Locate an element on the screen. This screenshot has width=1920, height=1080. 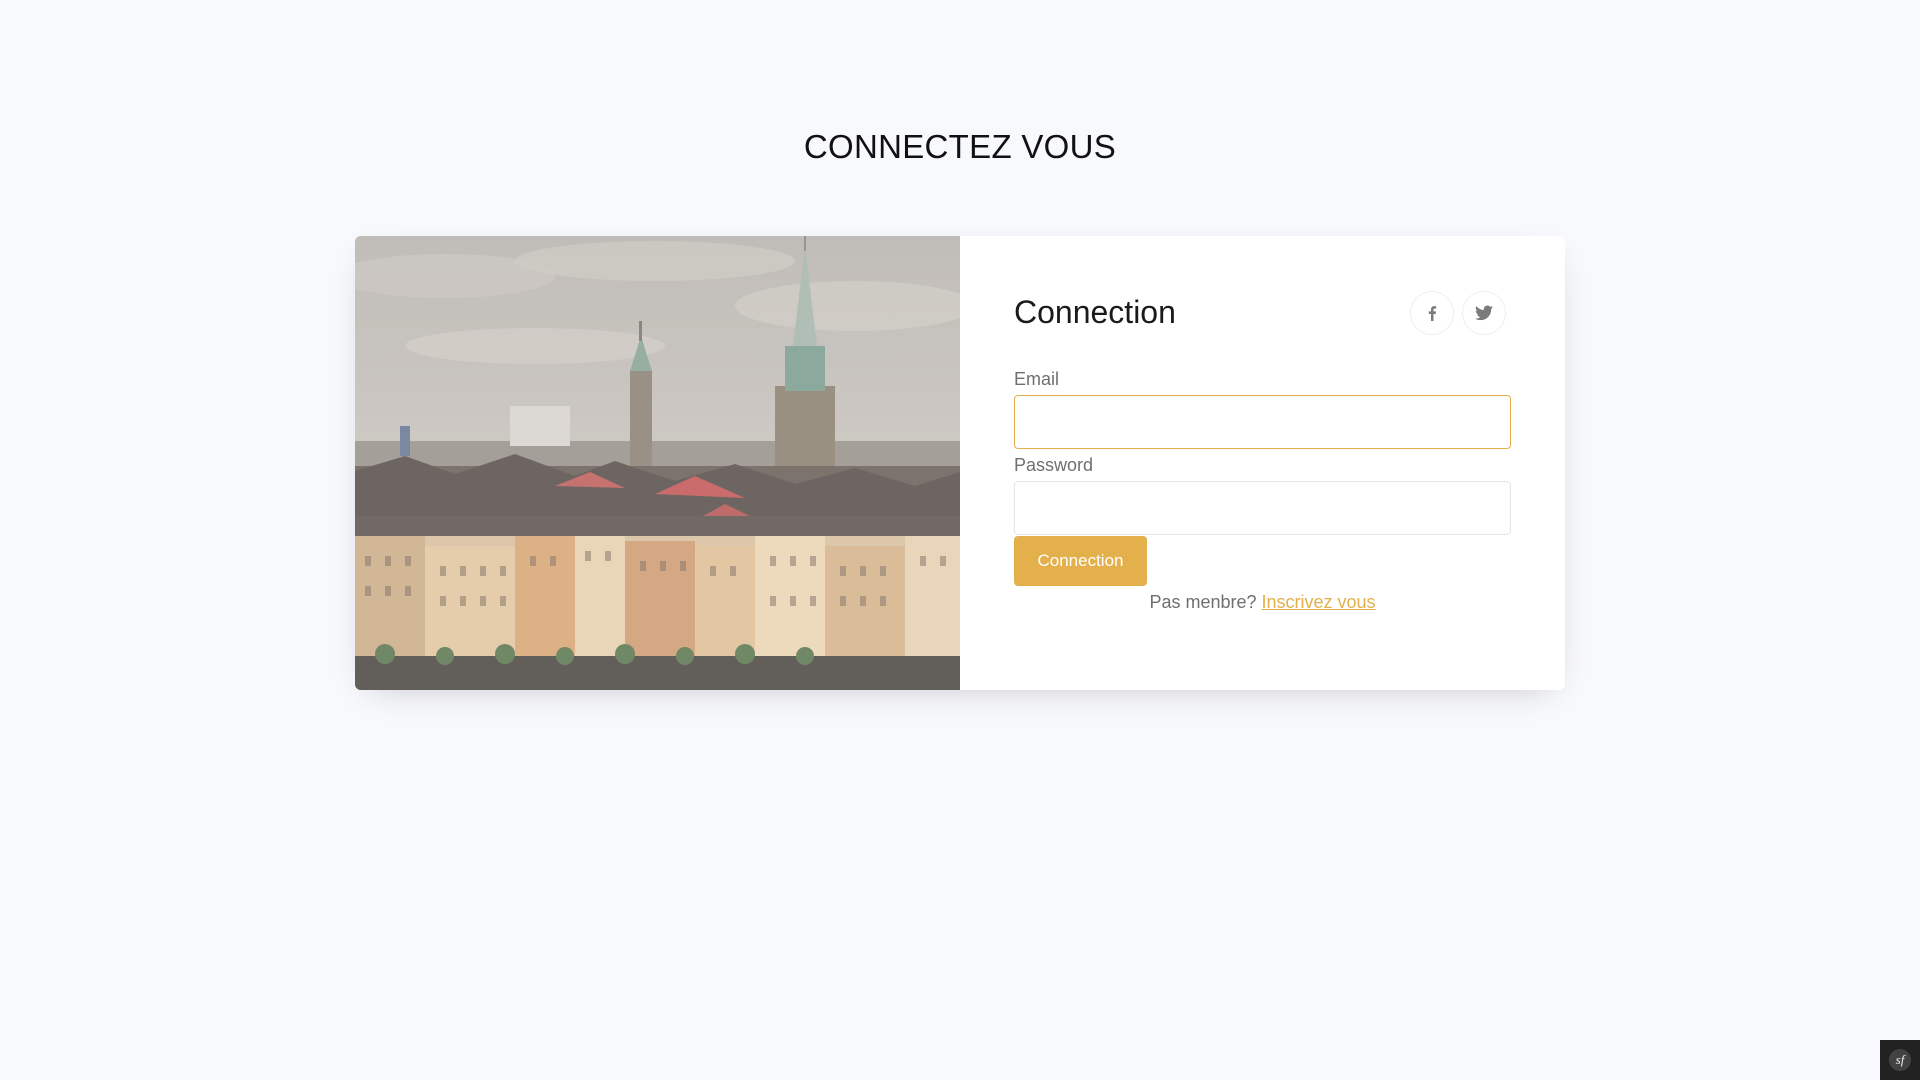
page-title: CONNECTEZ VOUS is located at coordinates (960, 146).